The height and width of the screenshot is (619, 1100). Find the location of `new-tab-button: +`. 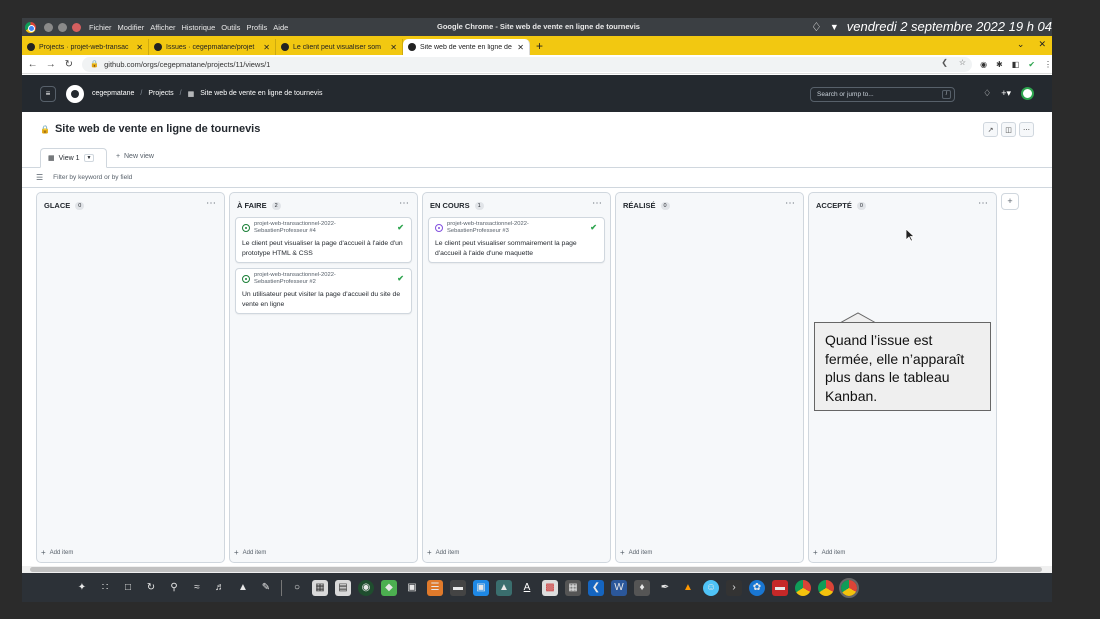

new-tab-button: + is located at coordinates (539, 46).